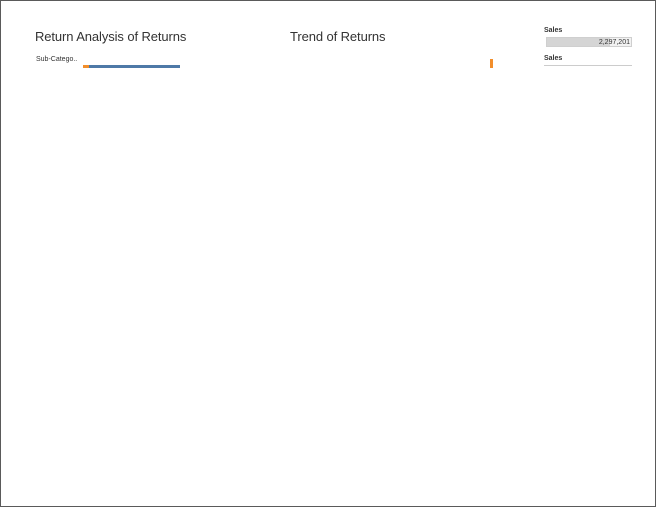  I want to click on return-analysis-bar-blue, so click(131, 66).